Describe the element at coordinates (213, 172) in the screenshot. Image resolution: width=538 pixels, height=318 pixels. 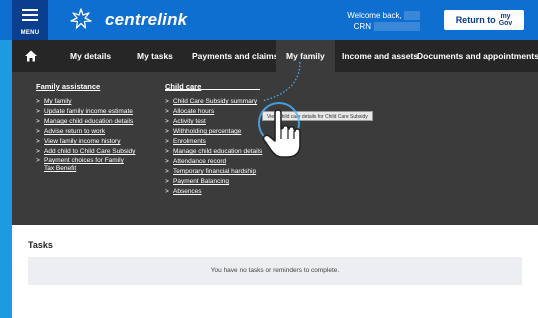
I see `menu-link-temporary-financial-hardship: > Temporary financial hardship` at that location.